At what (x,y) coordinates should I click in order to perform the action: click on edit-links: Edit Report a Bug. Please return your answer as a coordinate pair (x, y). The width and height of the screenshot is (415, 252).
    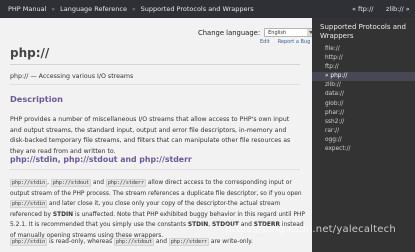
    Looking at the image, I should click on (285, 42).